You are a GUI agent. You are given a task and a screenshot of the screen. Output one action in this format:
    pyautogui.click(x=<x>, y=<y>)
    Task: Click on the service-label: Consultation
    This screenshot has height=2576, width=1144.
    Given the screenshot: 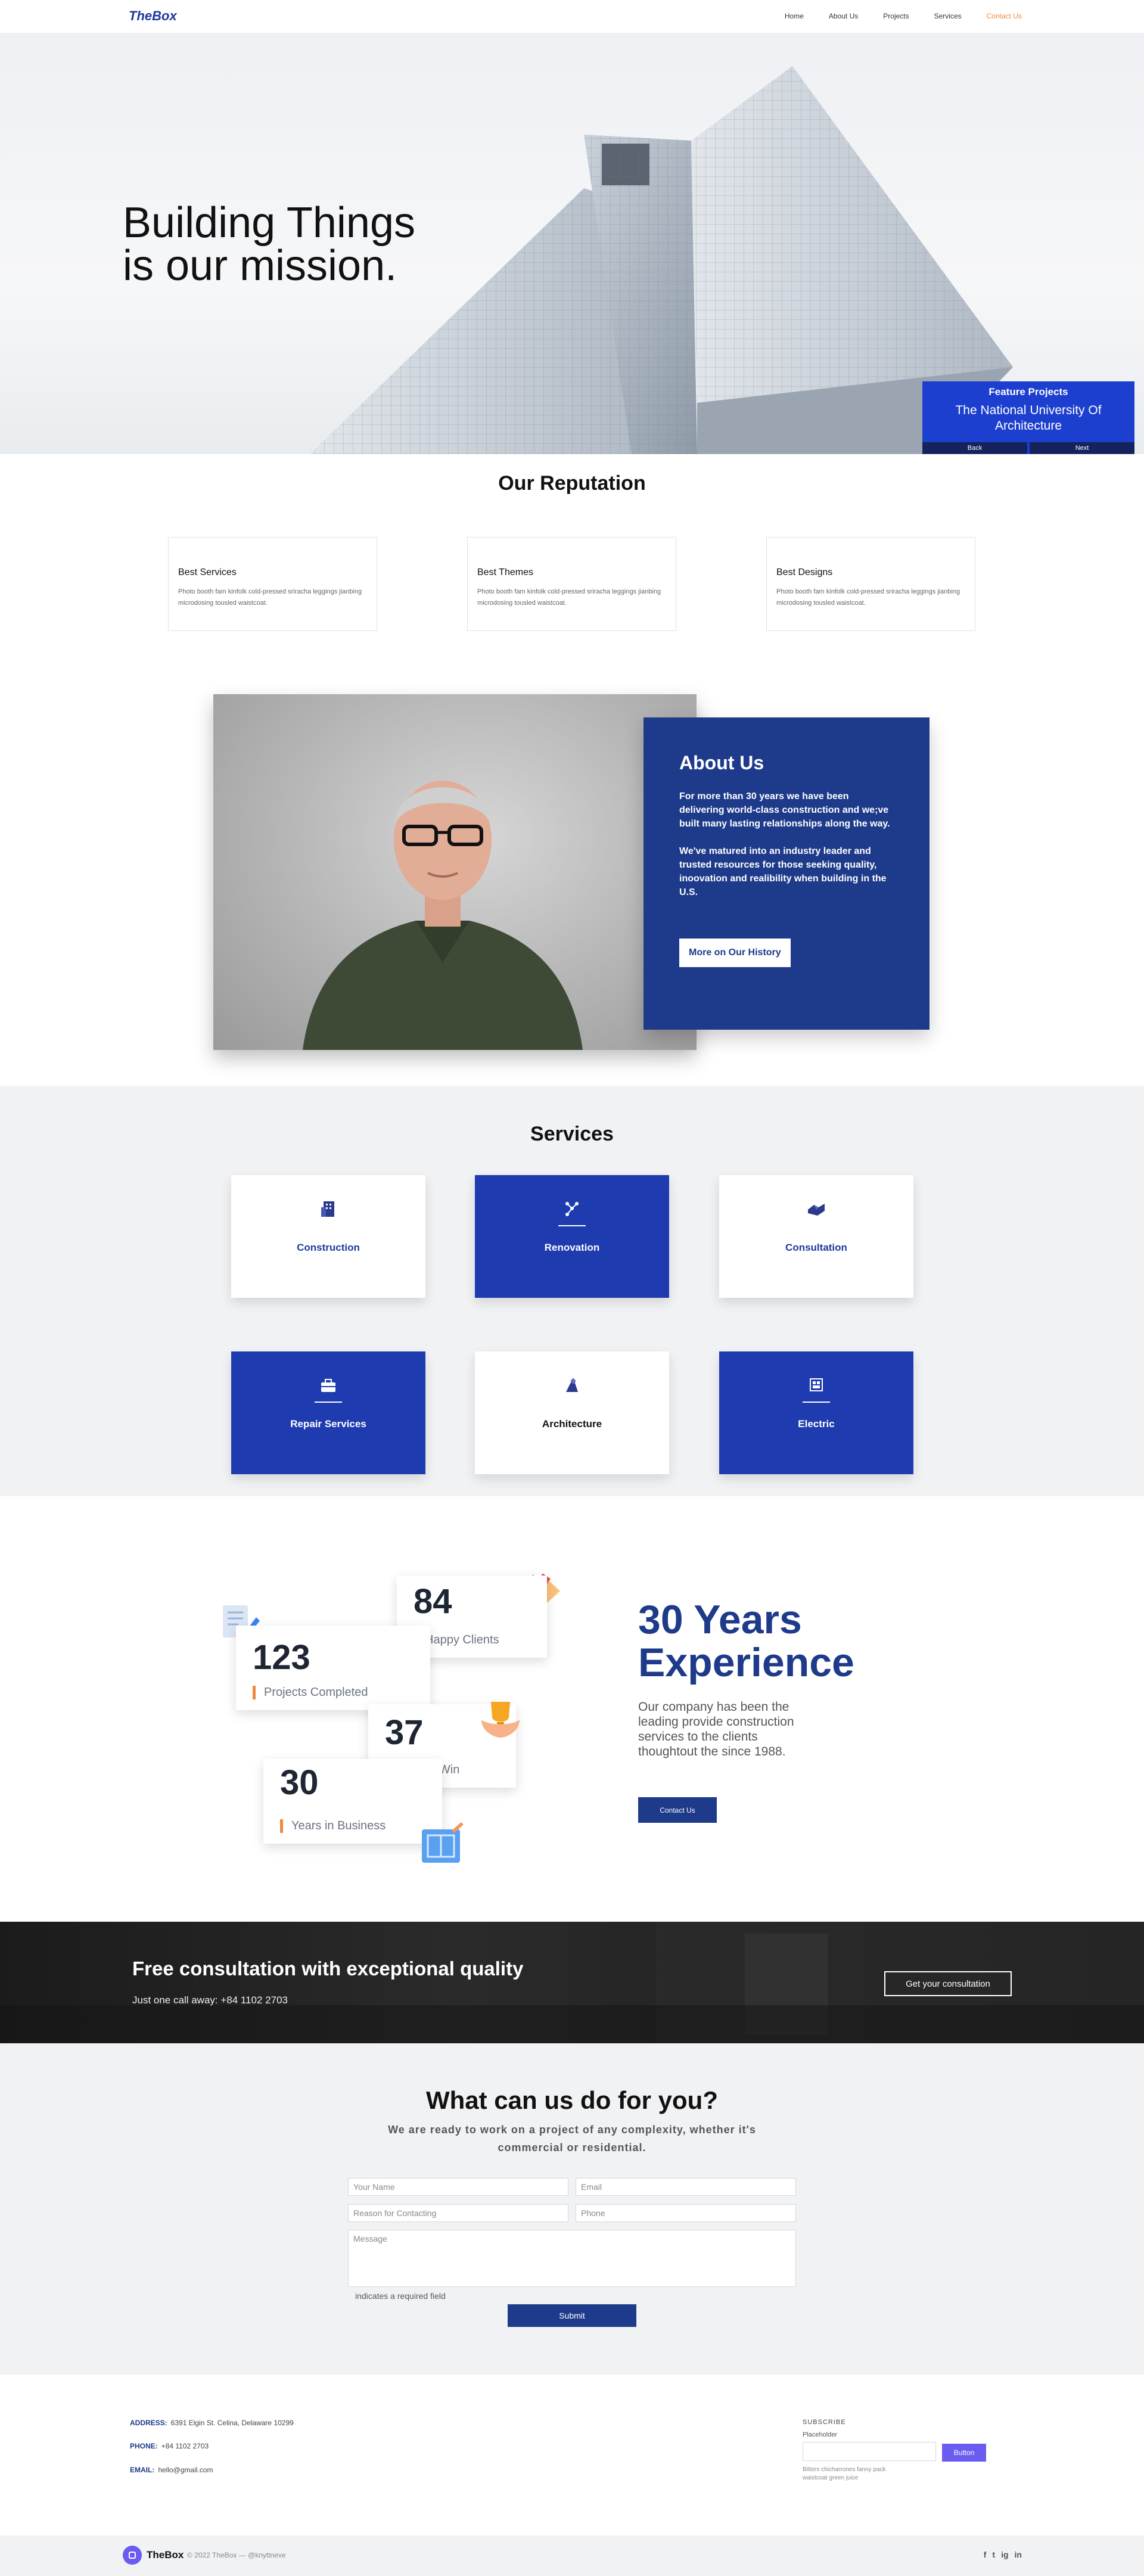 What is the action you would take?
    pyautogui.click(x=816, y=1247)
    